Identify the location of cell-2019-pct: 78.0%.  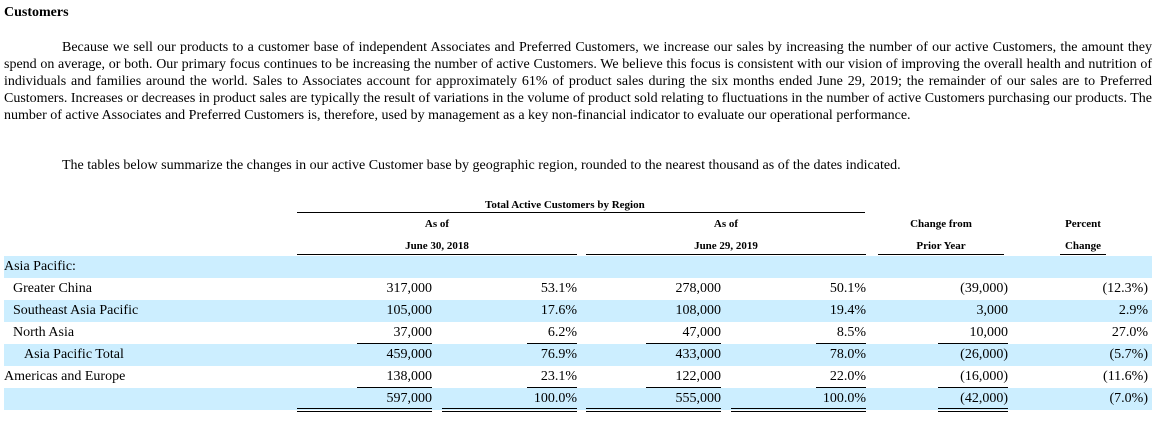
(847, 354).